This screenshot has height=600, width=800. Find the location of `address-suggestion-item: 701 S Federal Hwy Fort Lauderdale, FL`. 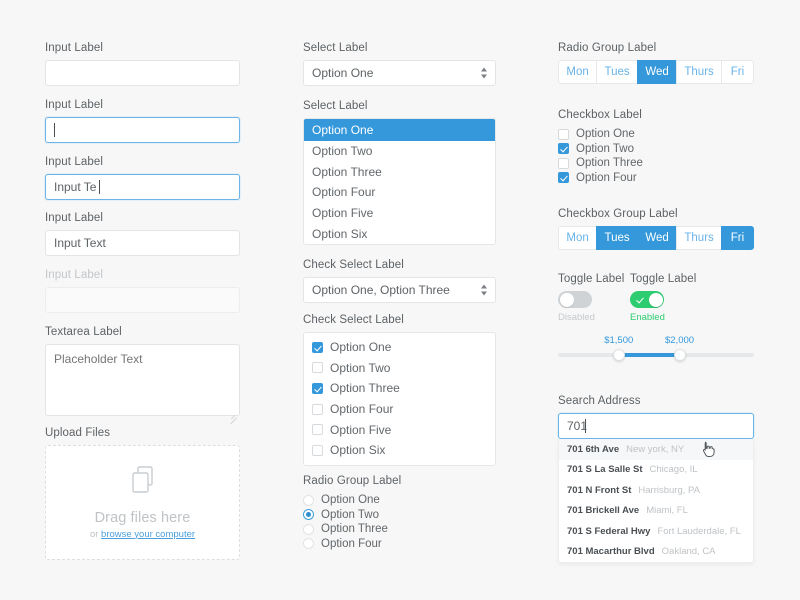

address-suggestion-item: 701 S Federal Hwy Fort Lauderdale, FL is located at coordinates (656, 531).